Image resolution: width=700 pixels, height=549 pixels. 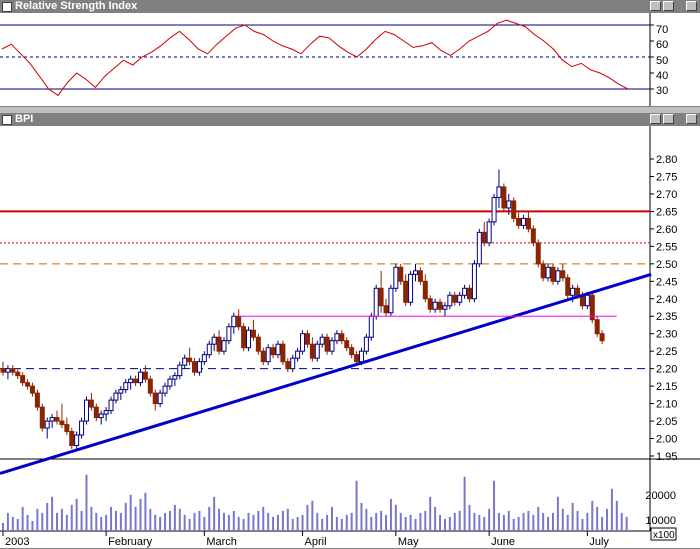 I want to click on price-tick-label: 2.30, so click(x=666, y=335).